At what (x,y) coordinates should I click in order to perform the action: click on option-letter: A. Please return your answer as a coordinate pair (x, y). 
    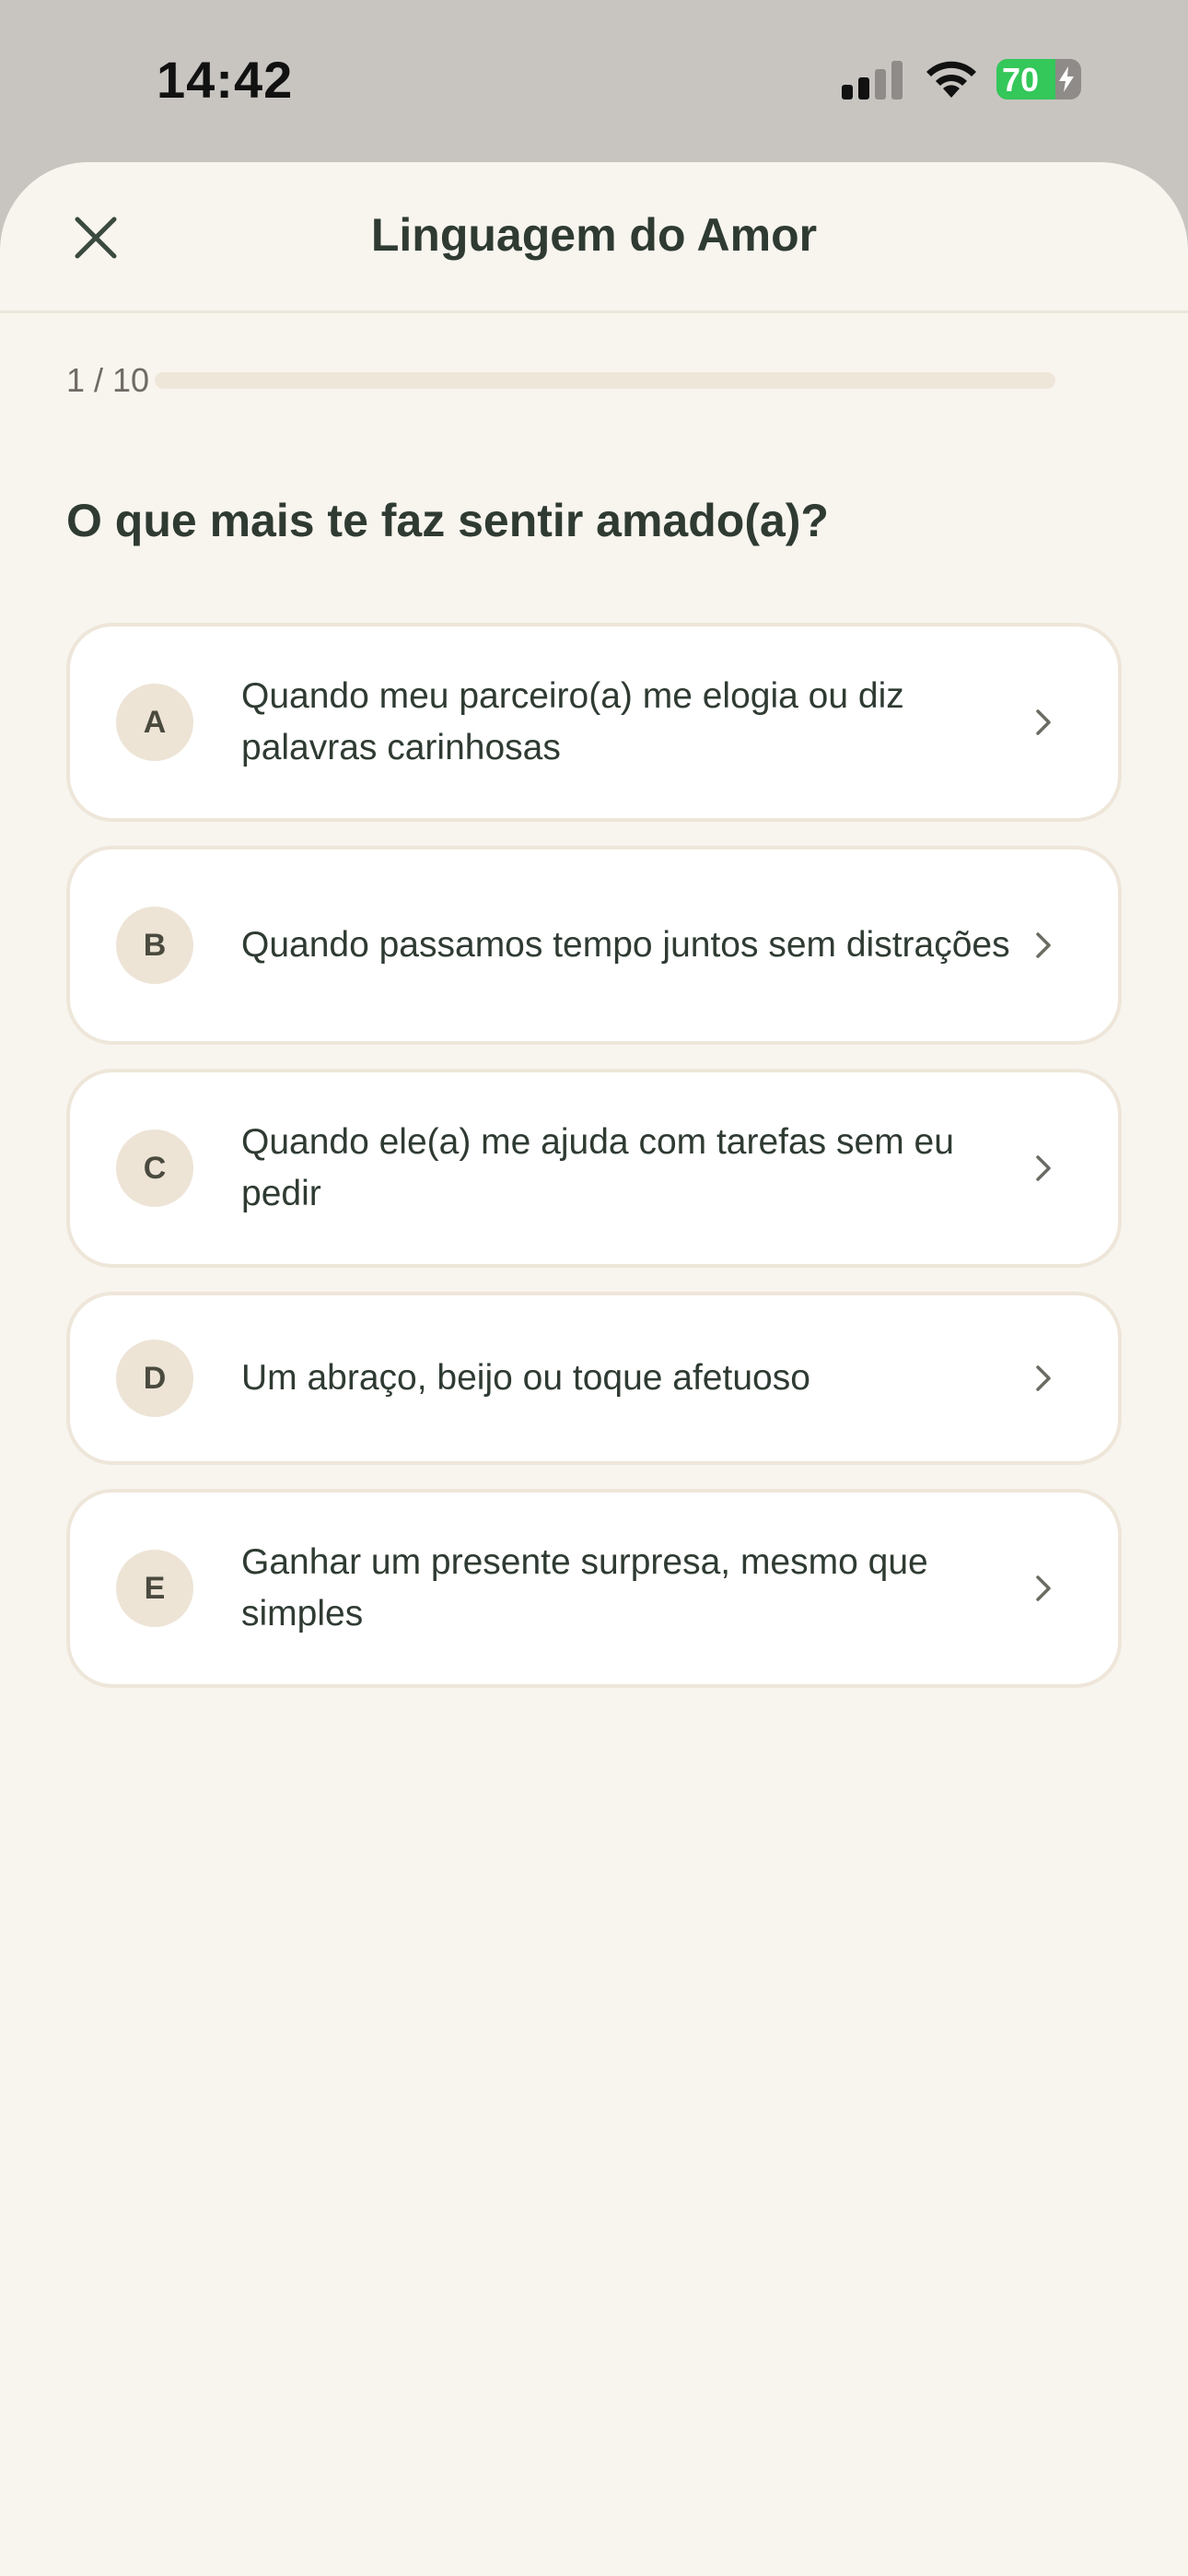
    Looking at the image, I should click on (154, 722).